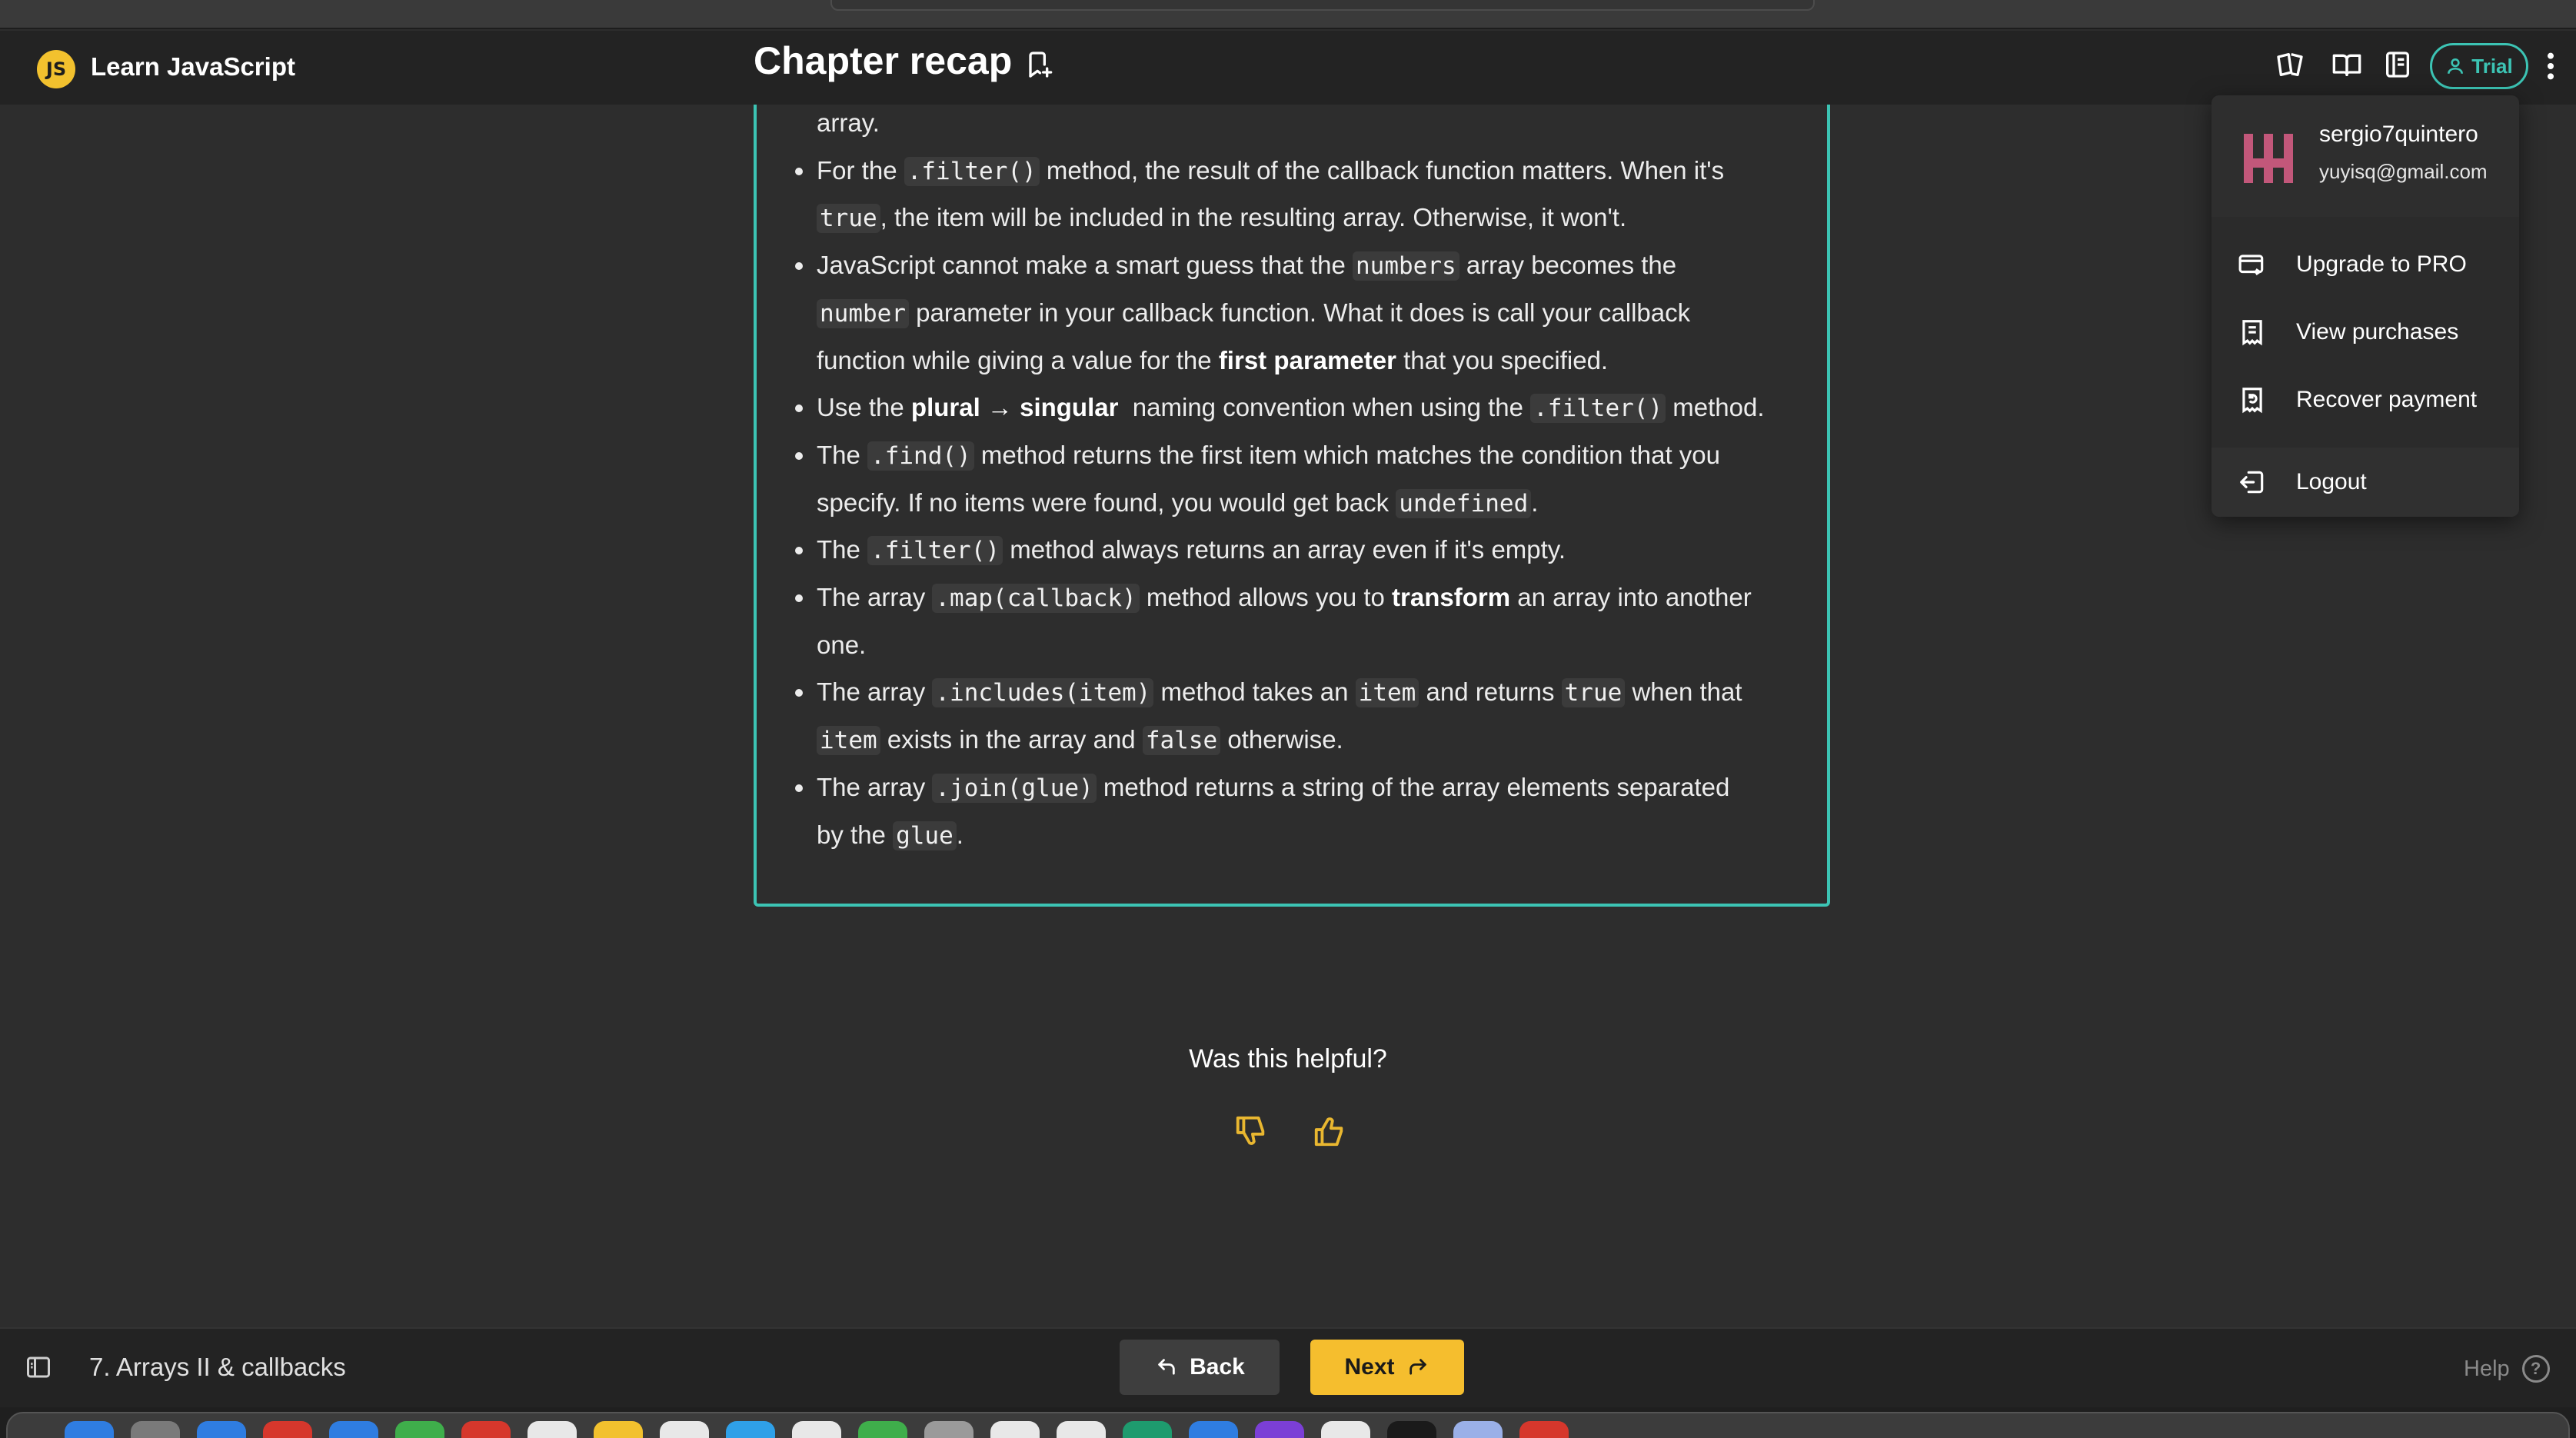 The image size is (2576, 1438). Describe the element at coordinates (2290, 65) in the screenshot. I see `cards-icon` at that location.